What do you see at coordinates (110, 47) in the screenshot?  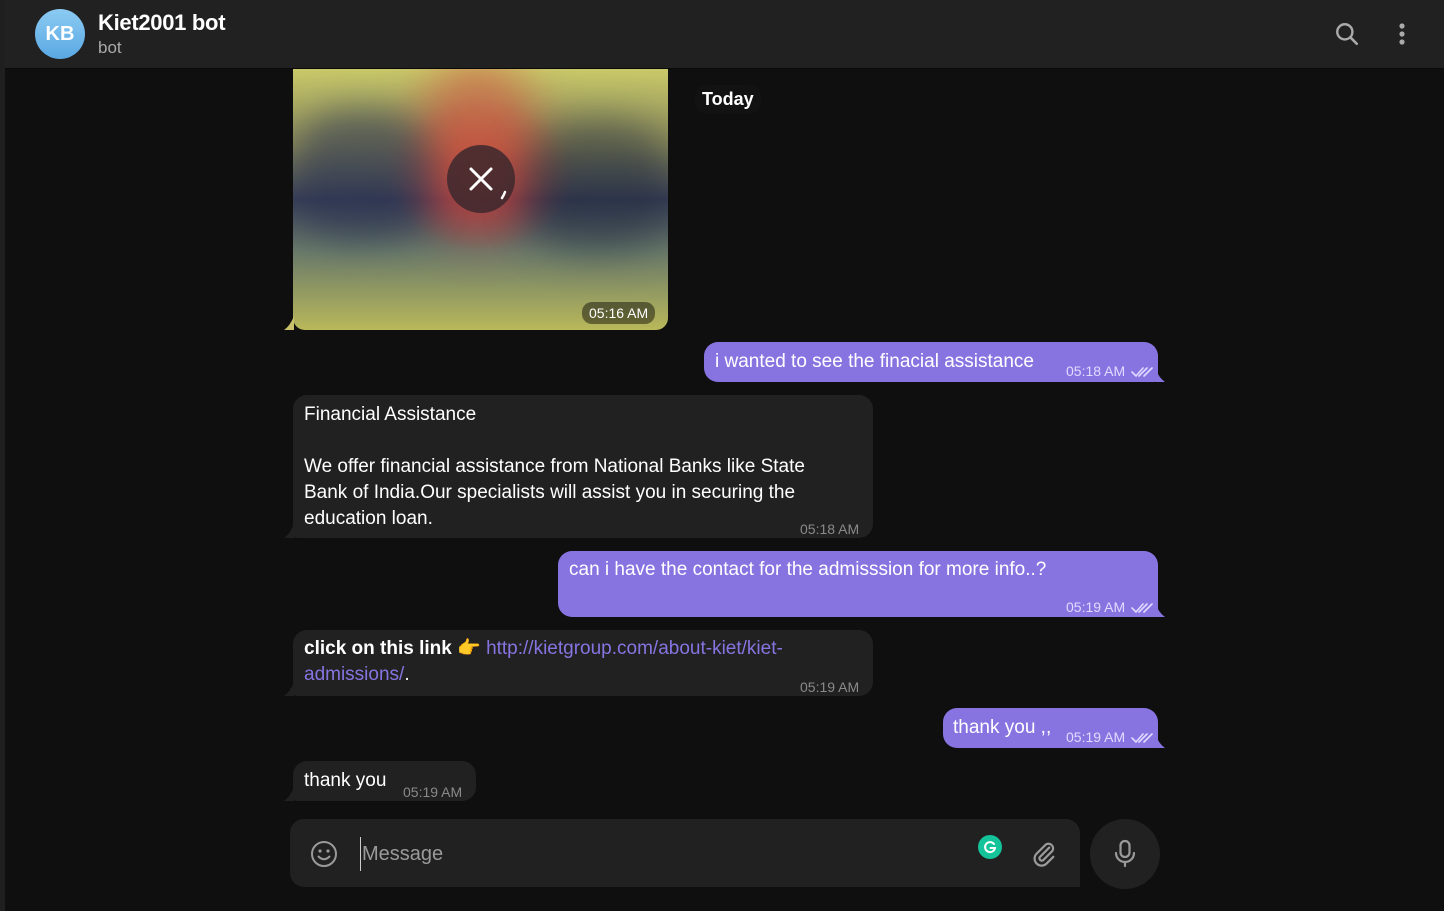 I see `chat-subtitle: bot` at bounding box center [110, 47].